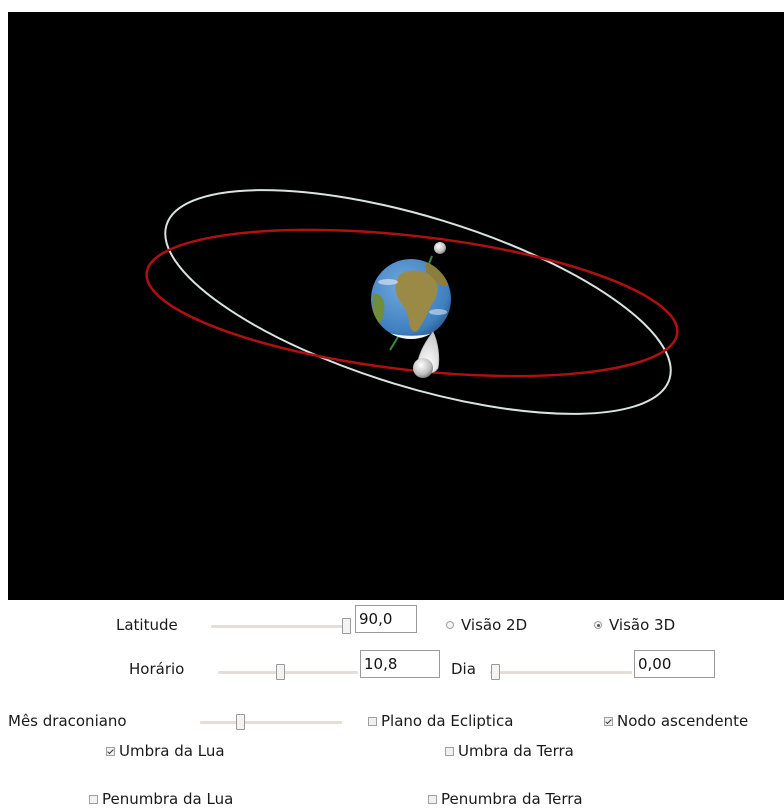 The image size is (784, 810). I want to click on mes-draconiano-slider-thumb, so click(240, 722).